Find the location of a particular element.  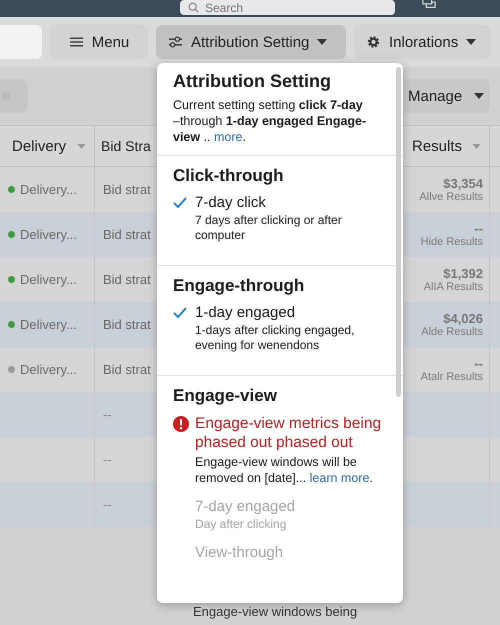

toggle-switch is located at coordinates (14, 96).